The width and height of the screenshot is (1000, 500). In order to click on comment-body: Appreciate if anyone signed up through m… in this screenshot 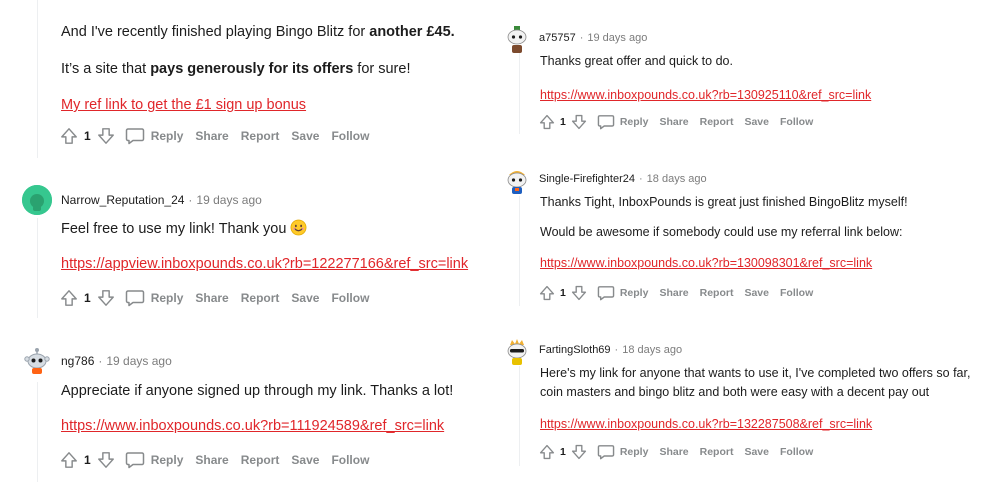, I will do `click(257, 408)`.